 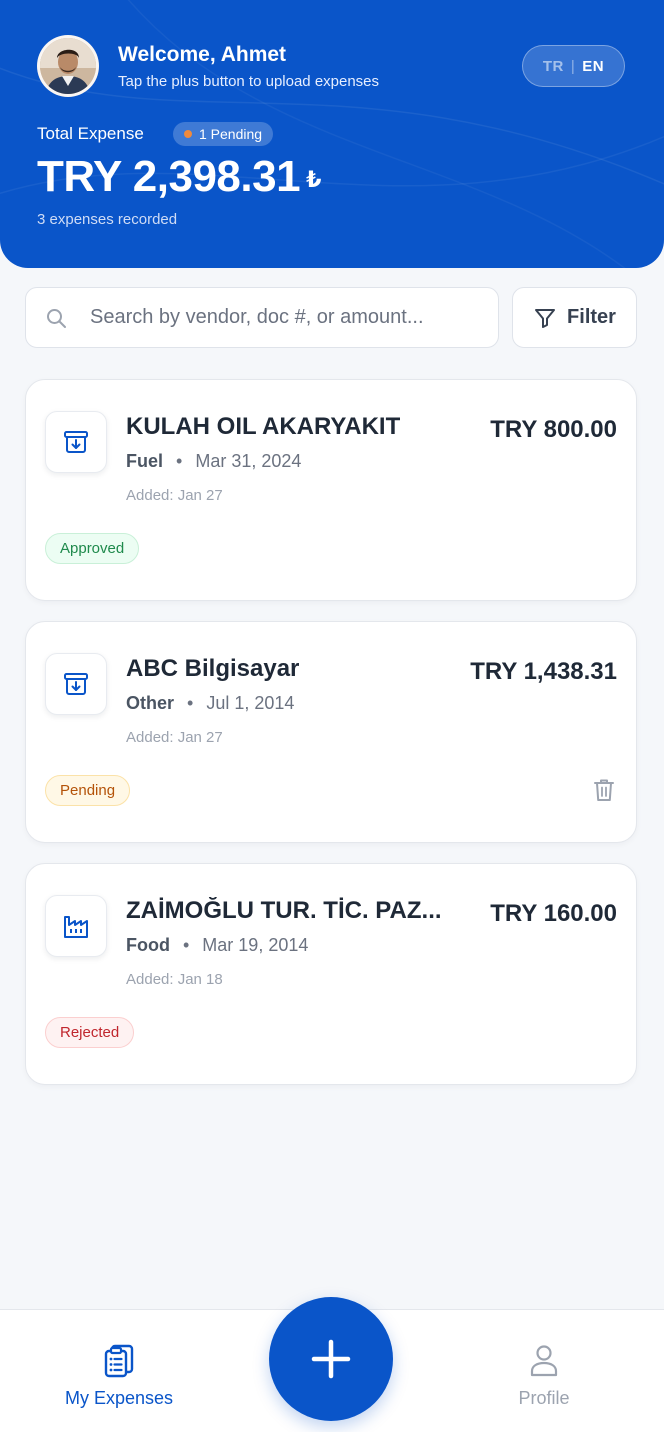 What do you see at coordinates (543, 671) in the screenshot?
I see `expense-amount: TRY 1,438.31` at bounding box center [543, 671].